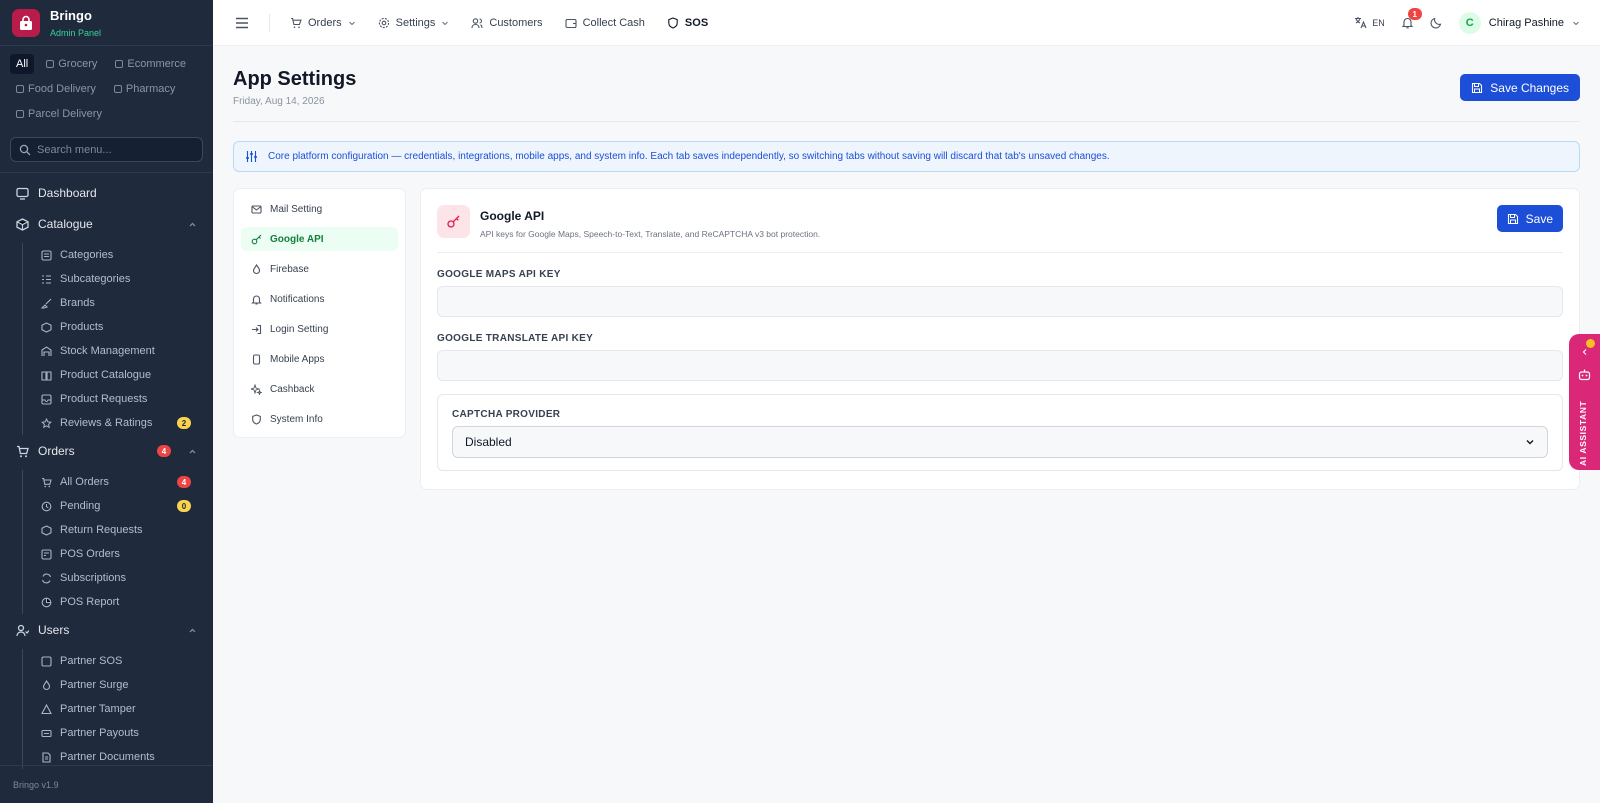 Image resolution: width=1600 pixels, height=803 pixels. Describe the element at coordinates (80, 506) in the screenshot. I see `sidebar-item-label: Pending` at that location.